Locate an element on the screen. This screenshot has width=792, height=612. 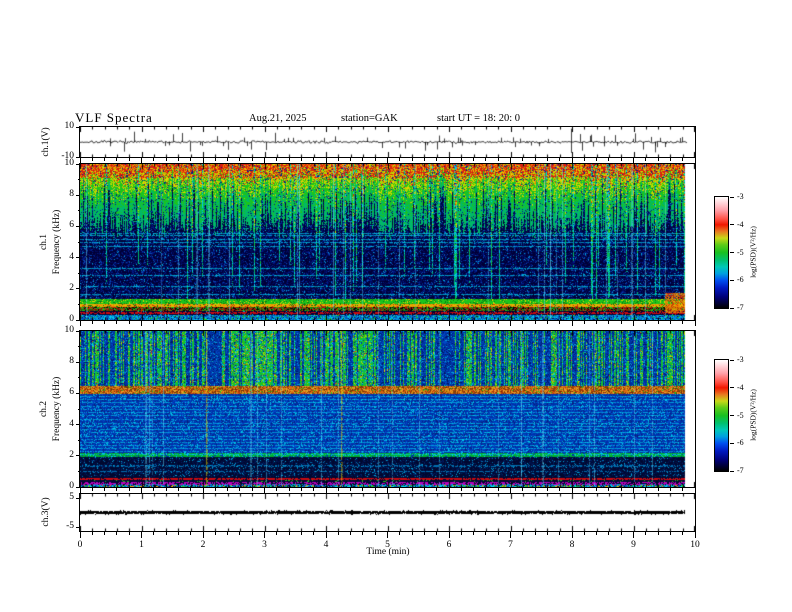
colorbar-ch2-gradient is located at coordinates (721, 415).